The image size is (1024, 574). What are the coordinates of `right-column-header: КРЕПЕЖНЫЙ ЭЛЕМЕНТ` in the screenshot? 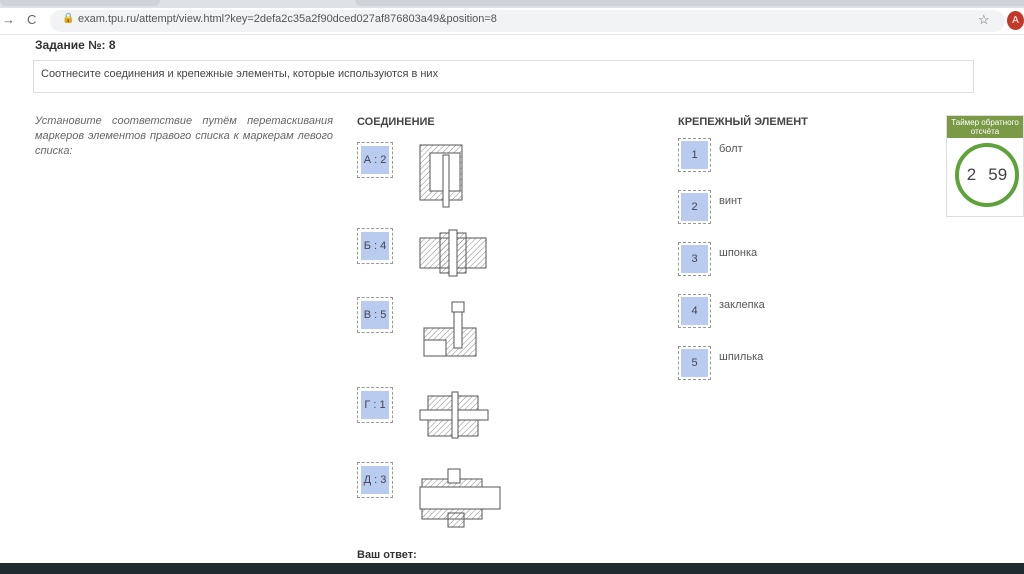 It's located at (743, 122).